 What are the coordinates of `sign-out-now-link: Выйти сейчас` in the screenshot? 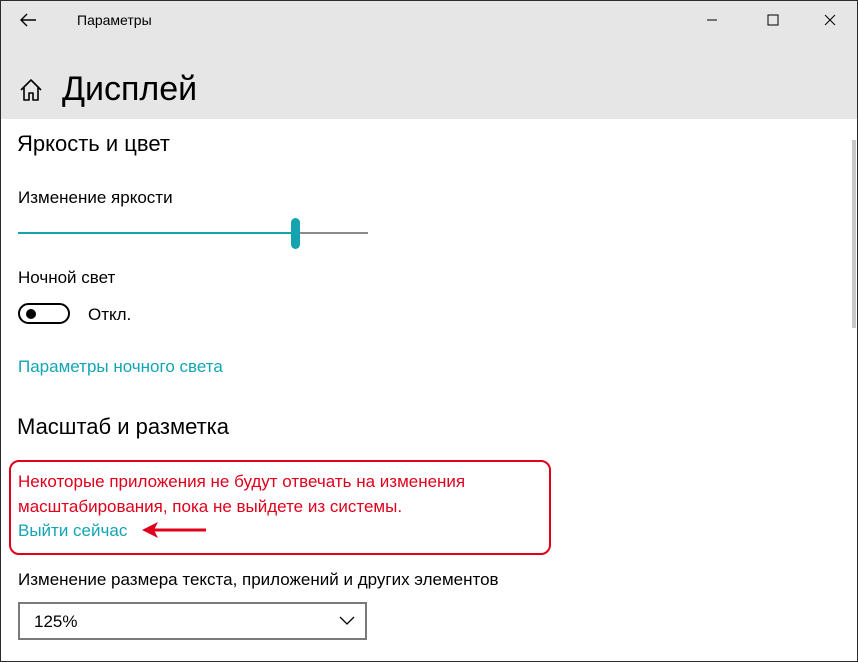 It's located at (72, 531).